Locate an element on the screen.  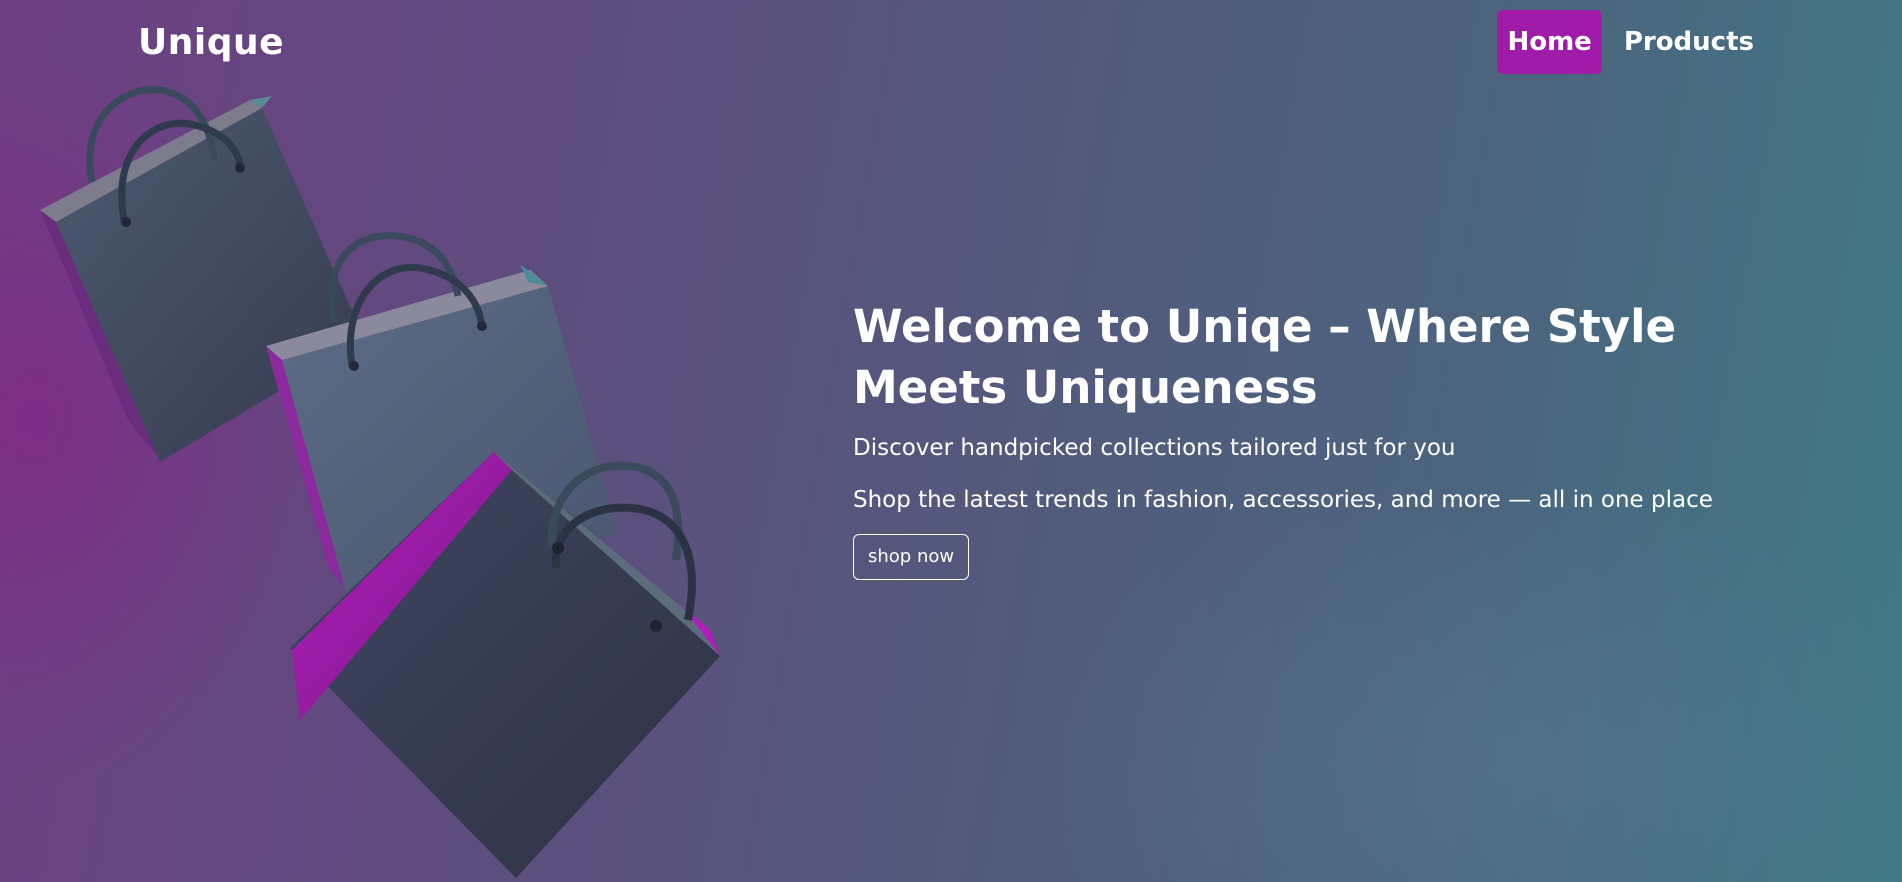
nav-link-products: Products is located at coordinates (1689, 42).